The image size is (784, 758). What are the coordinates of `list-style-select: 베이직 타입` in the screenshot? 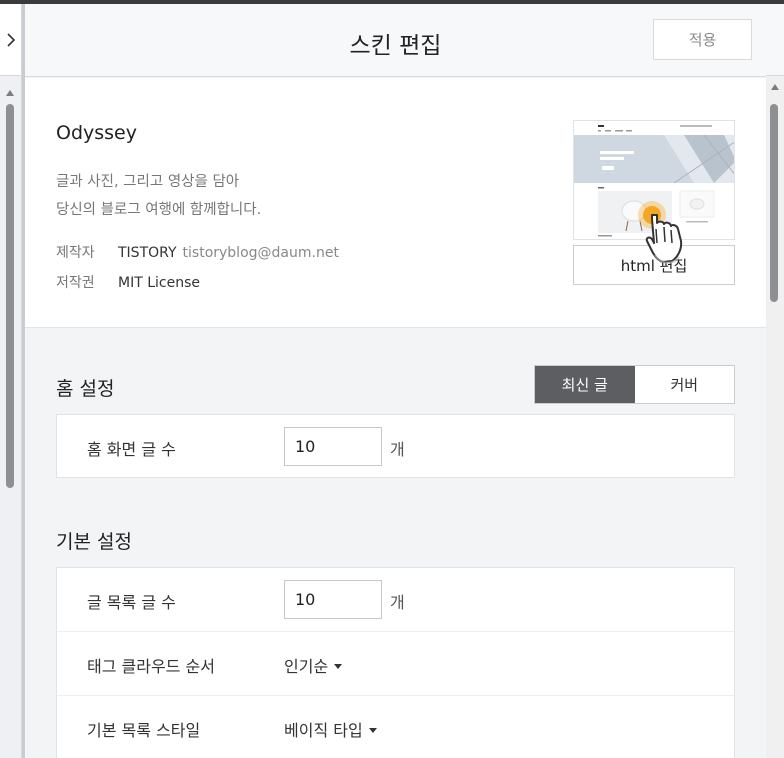 It's located at (330, 729).